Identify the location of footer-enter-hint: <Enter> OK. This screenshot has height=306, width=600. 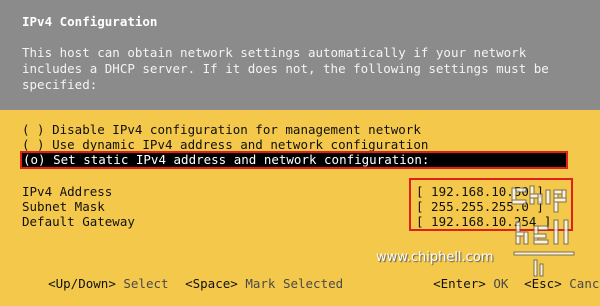
(455, 283).